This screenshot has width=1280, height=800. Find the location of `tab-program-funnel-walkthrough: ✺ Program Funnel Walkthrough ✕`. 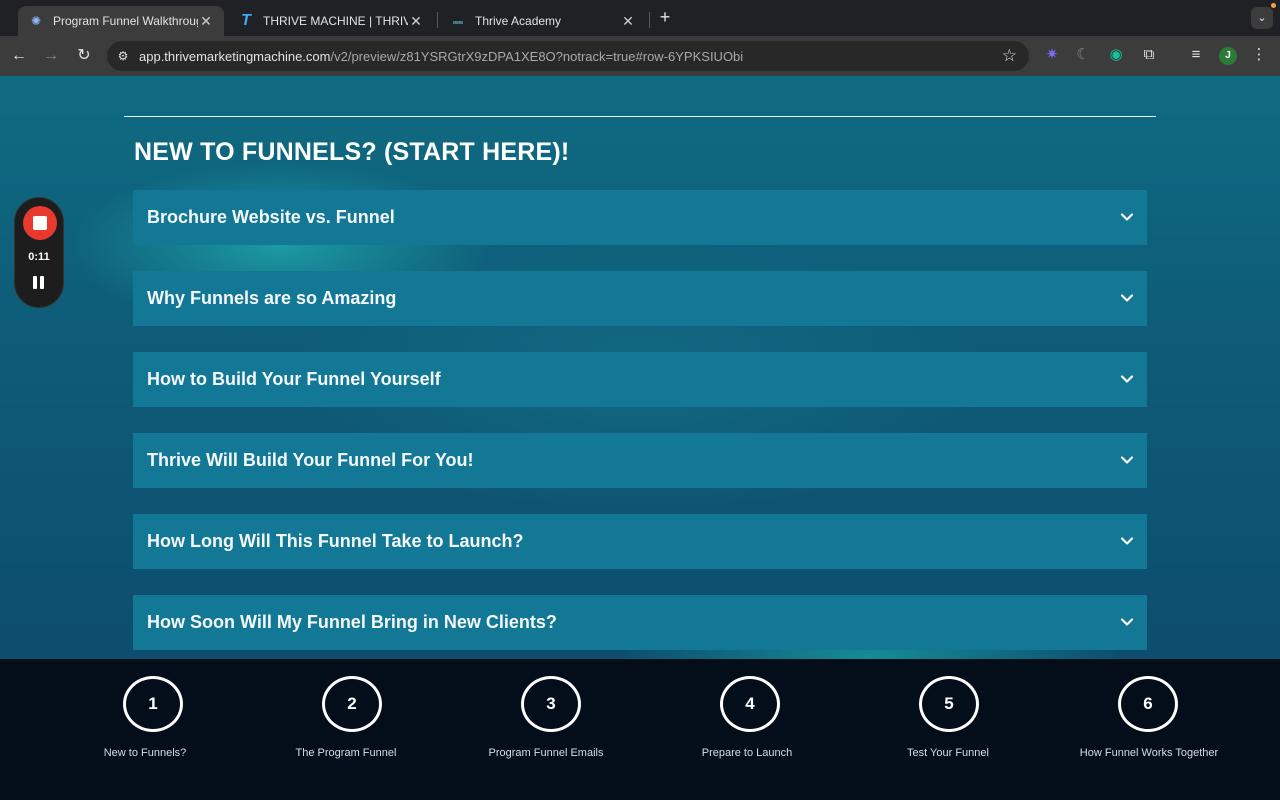

tab-program-funnel-walkthrough: ✺ Program Funnel Walkthrough ✕ is located at coordinates (121, 21).